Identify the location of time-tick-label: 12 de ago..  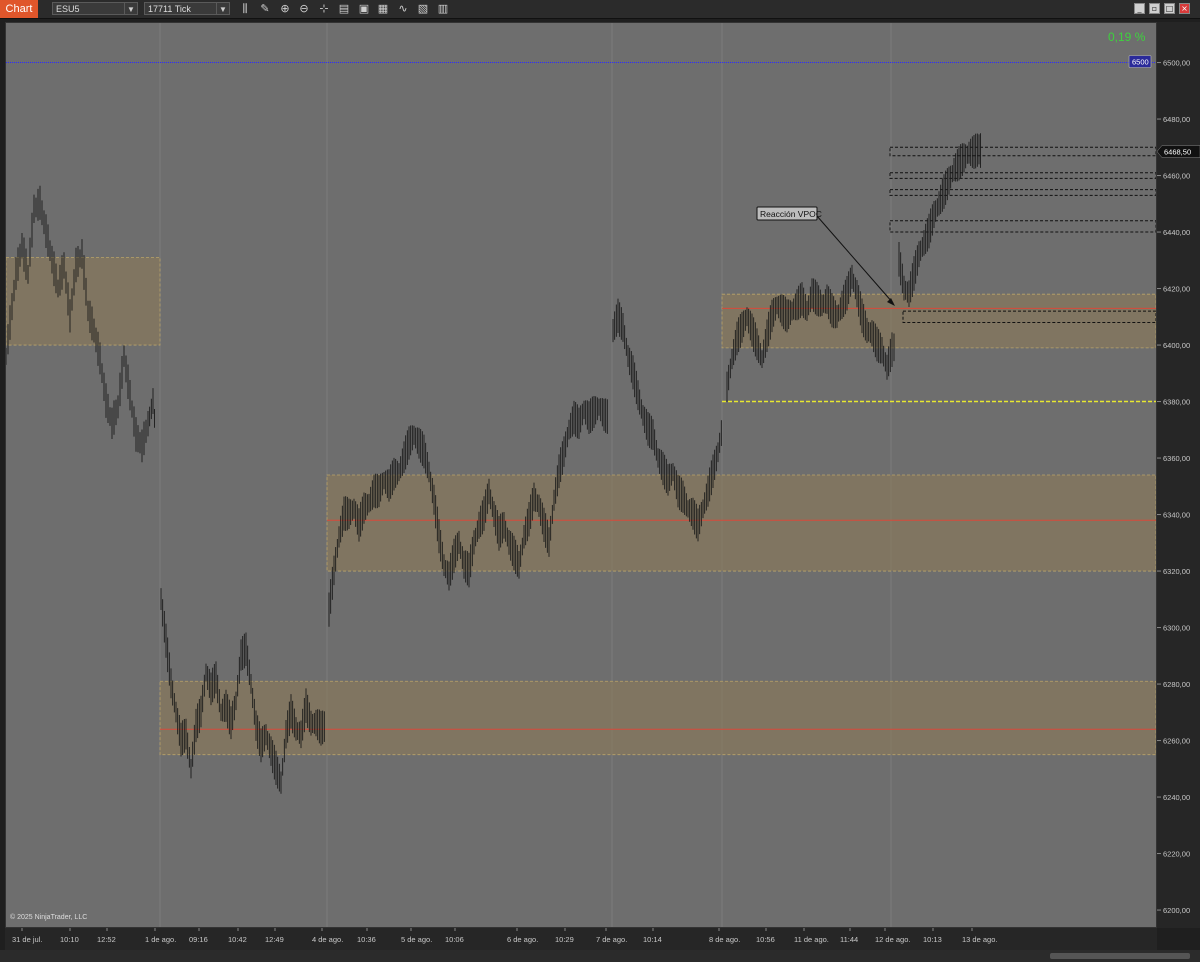
(892, 939).